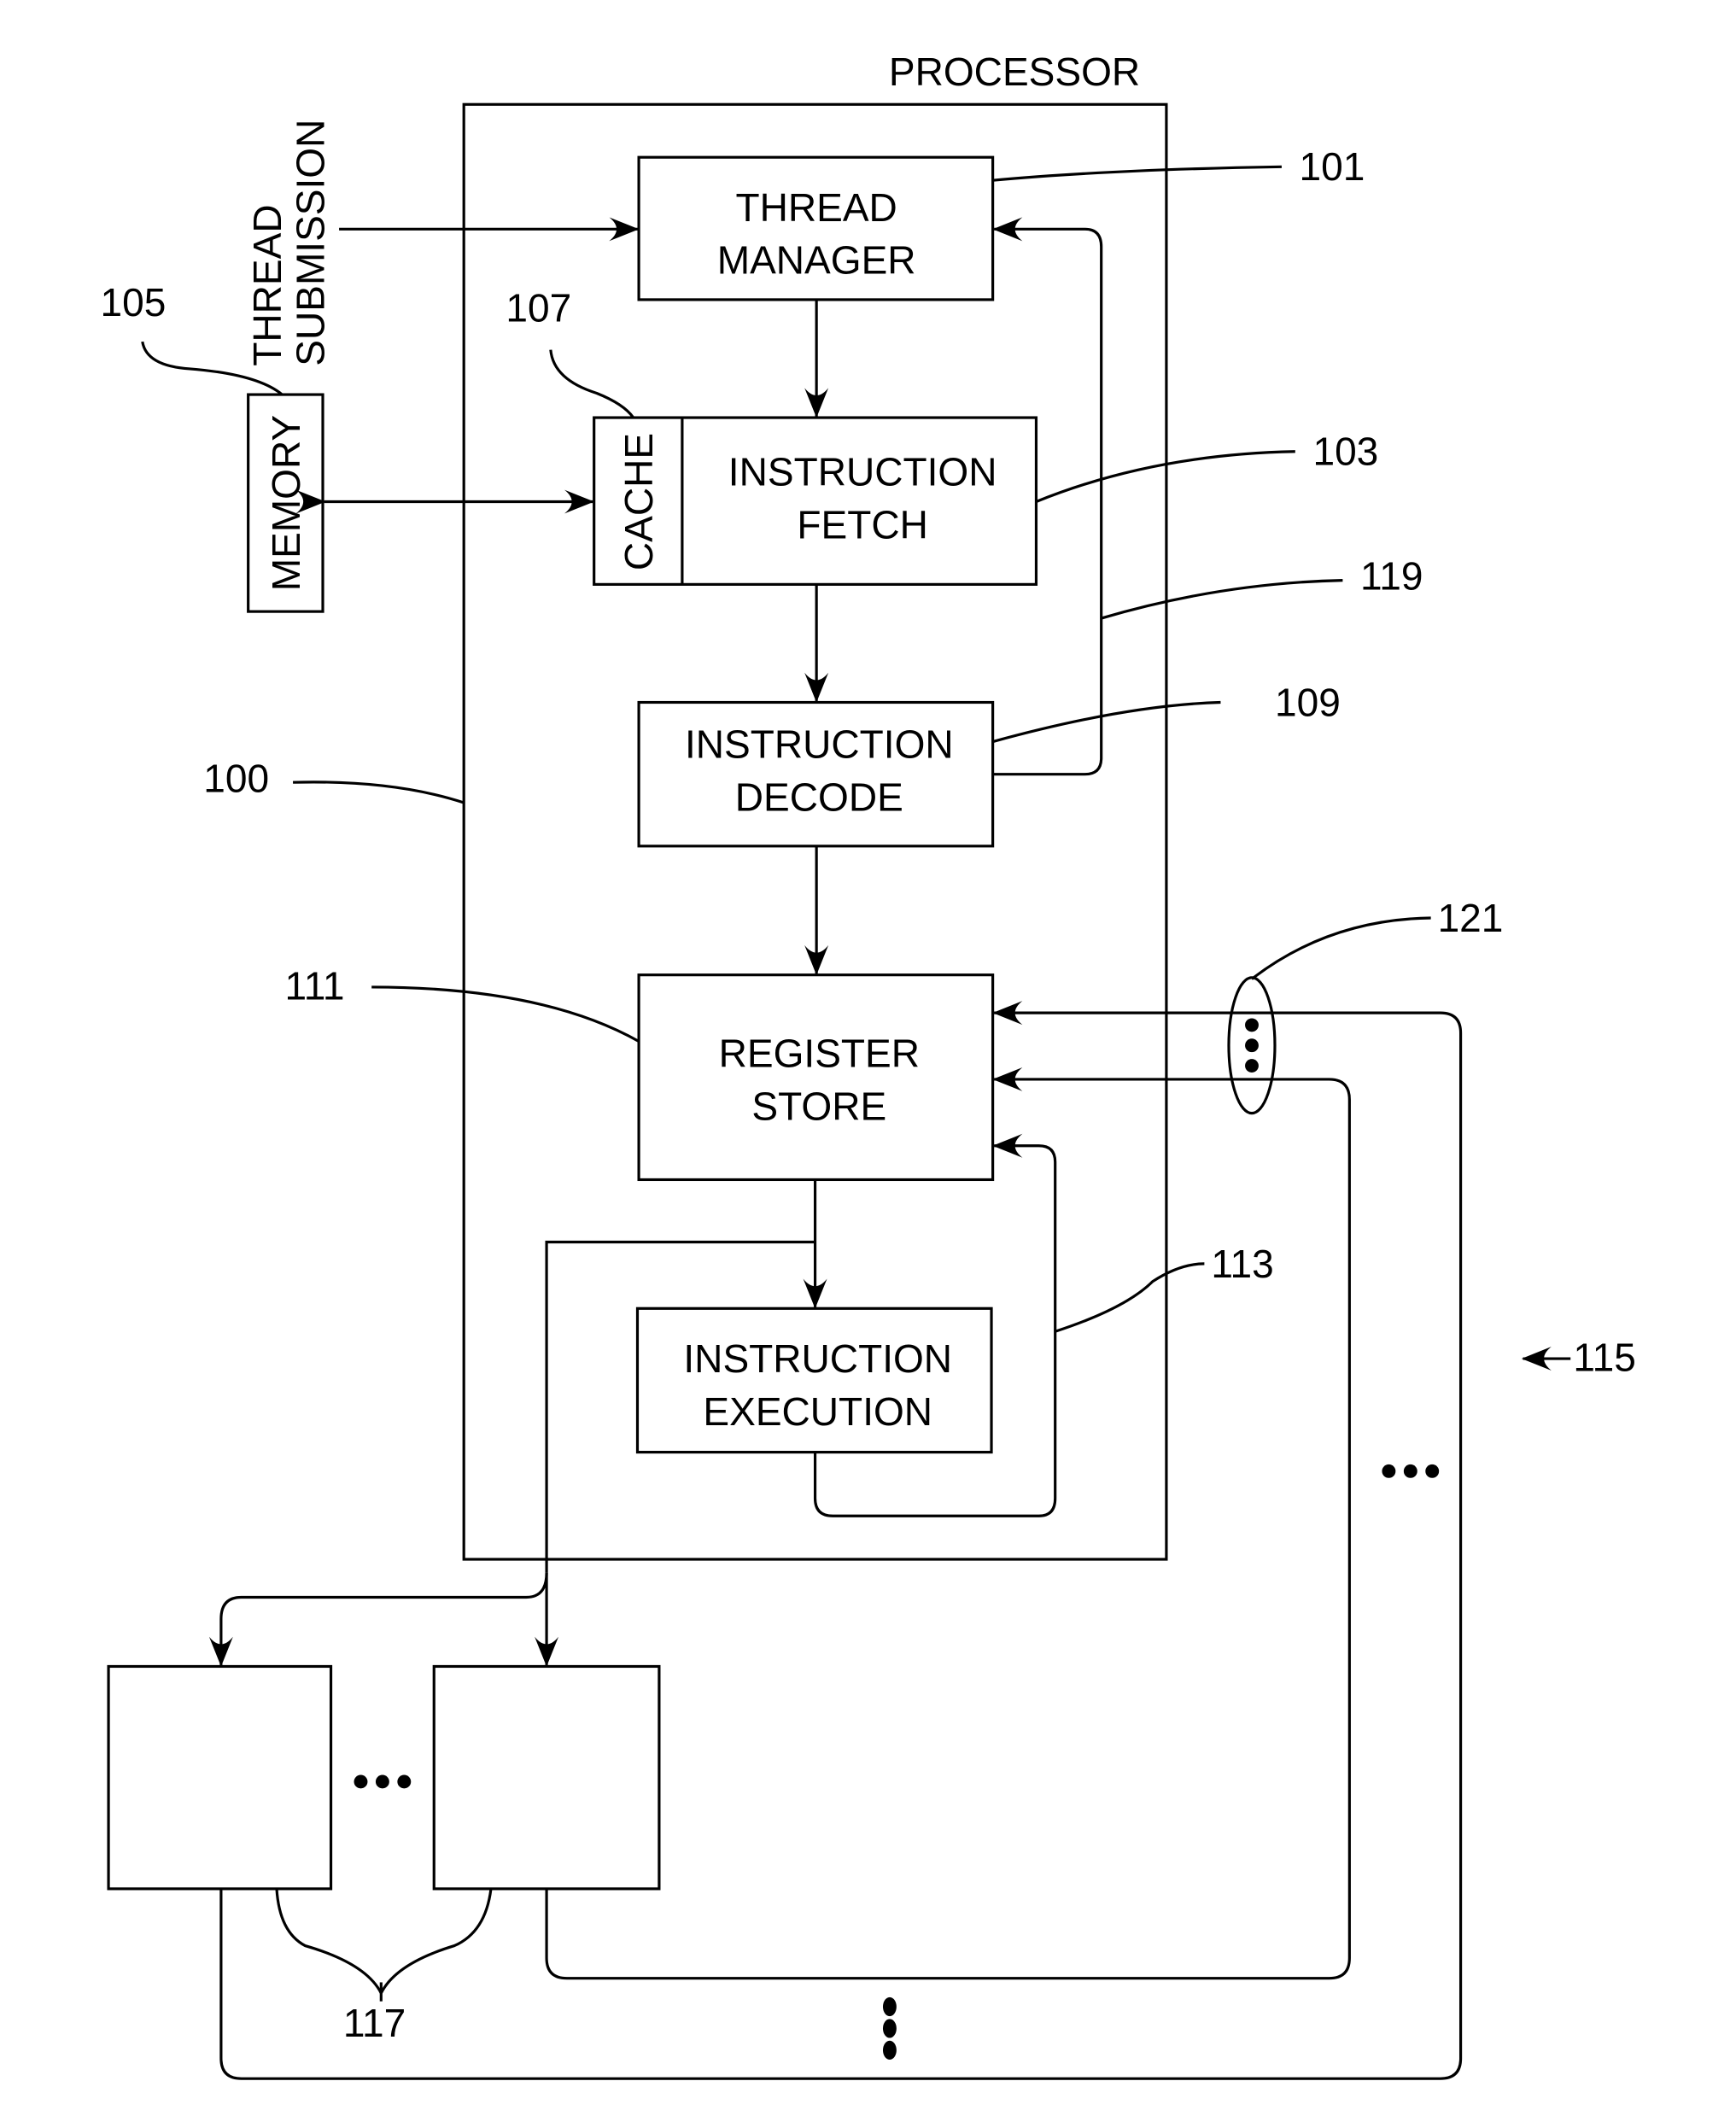 The width and height of the screenshot is (1736, 2122). I want to click on paths-ellipsis-horizontal, so click(1411, 1471).